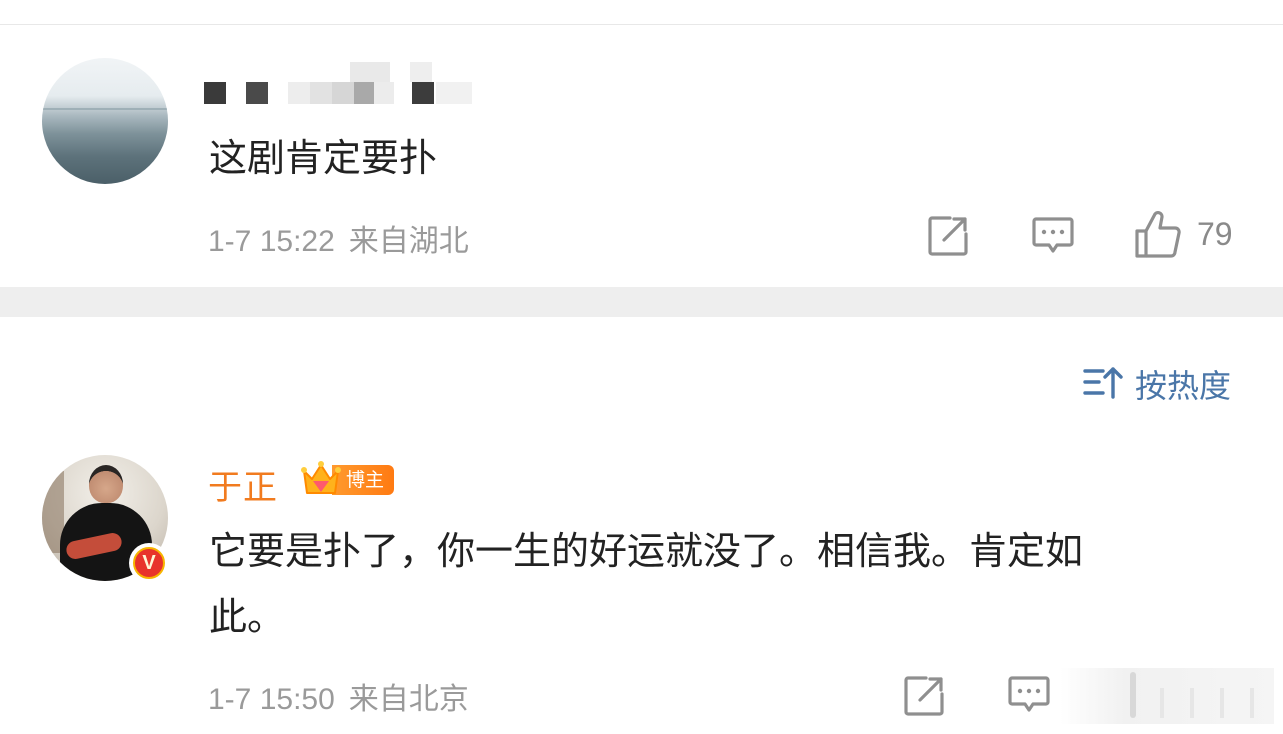 This screenshot has height=734, width=1283. Describe the element at coordinates (247, 617) in the screenshot. I see `comment-text-line: 此。` at that location.